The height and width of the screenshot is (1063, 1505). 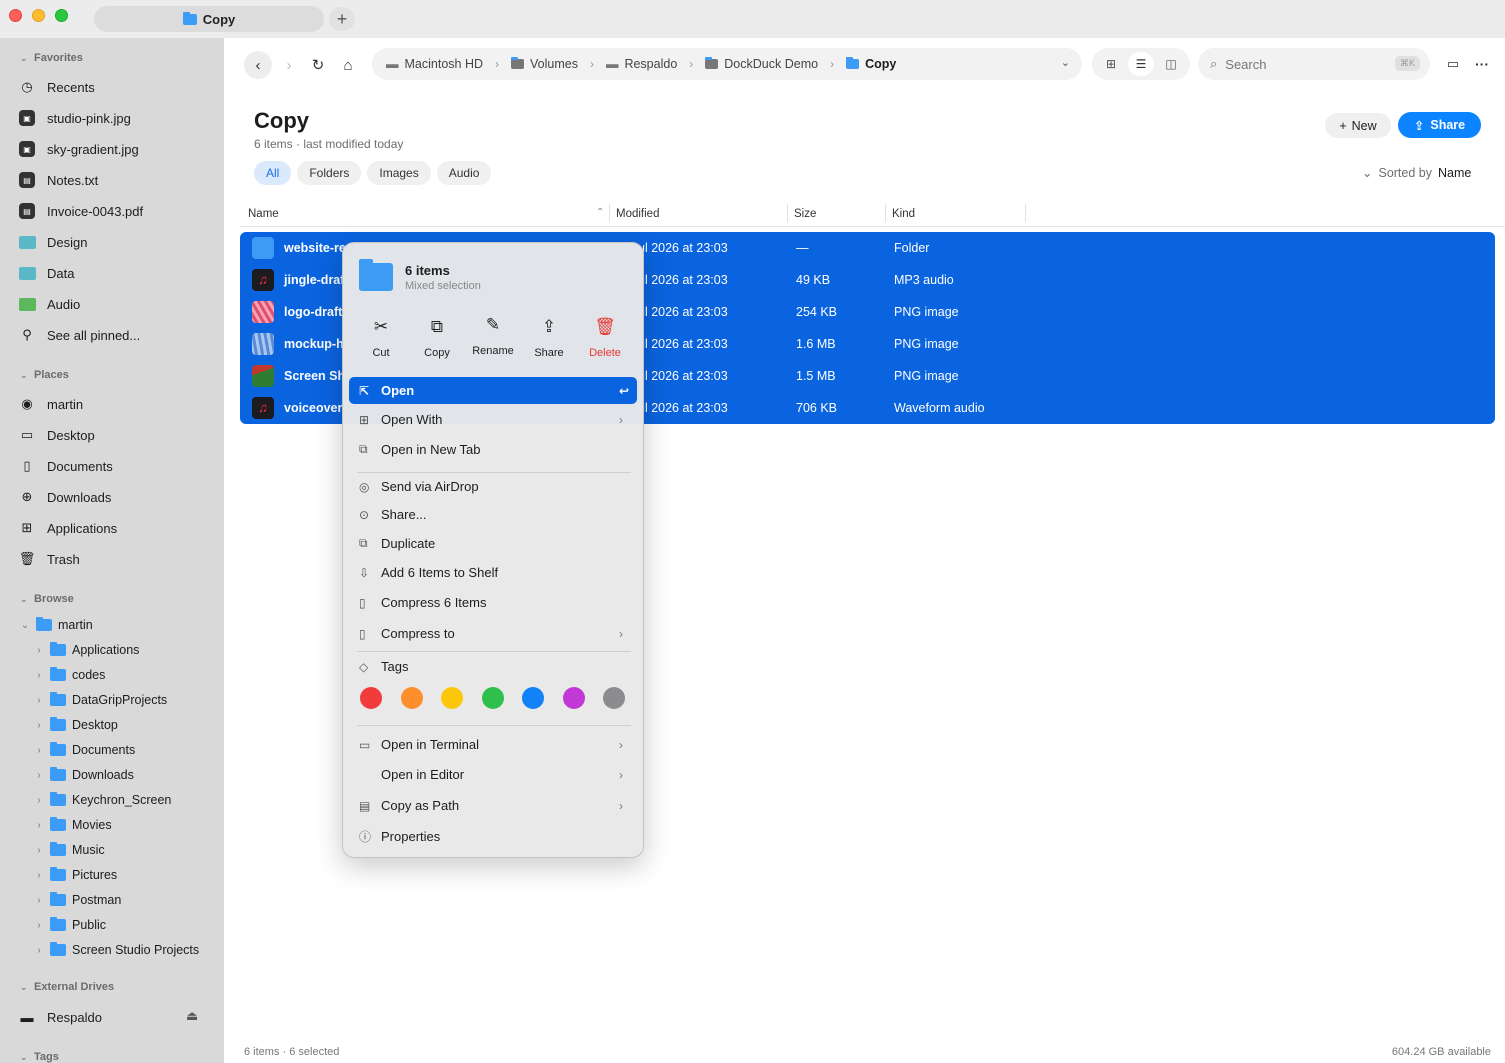 I want to click on sidebar-item-design: Design, so click(x=52, y=242).